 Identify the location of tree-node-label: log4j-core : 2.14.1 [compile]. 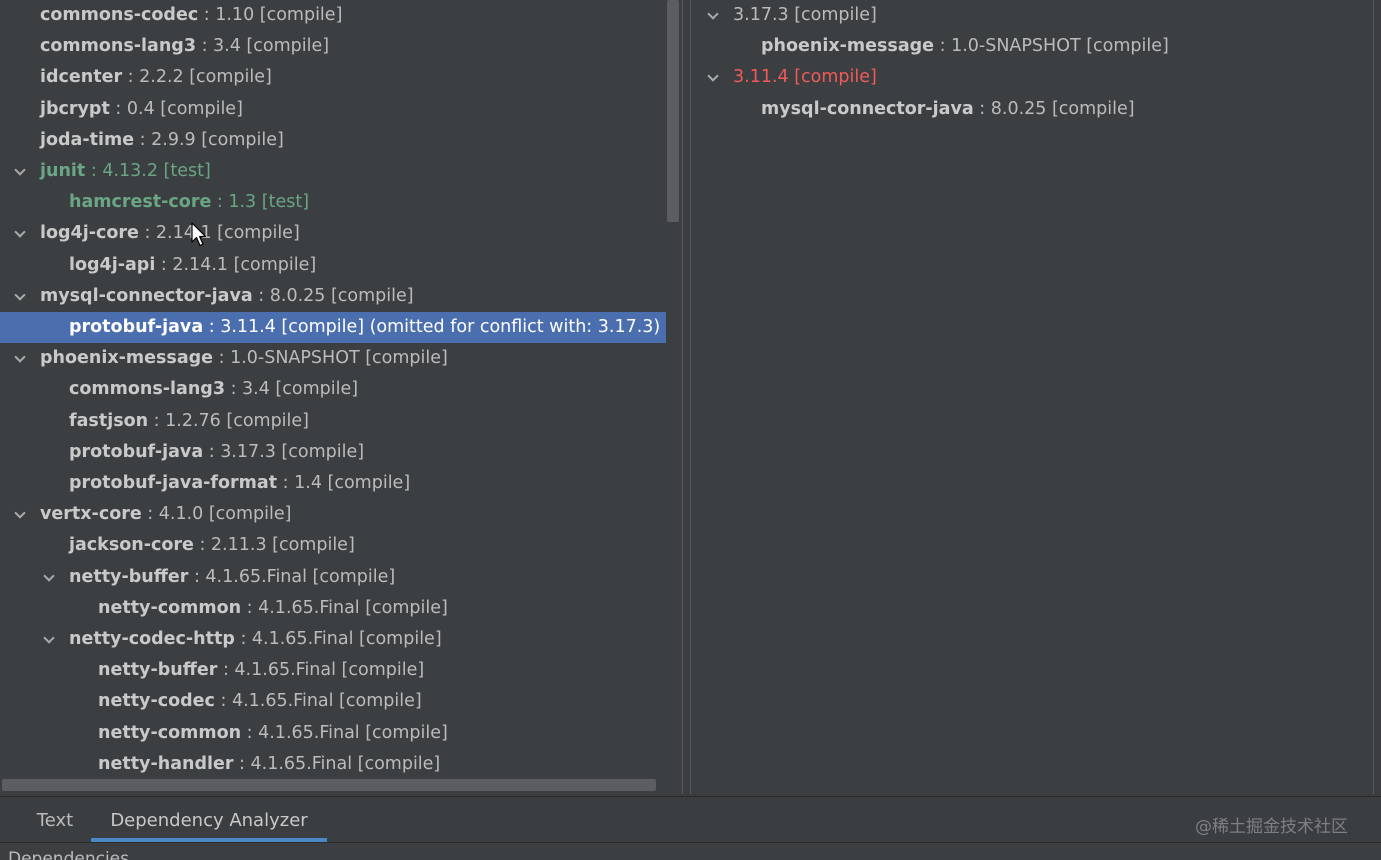
(170, 233).